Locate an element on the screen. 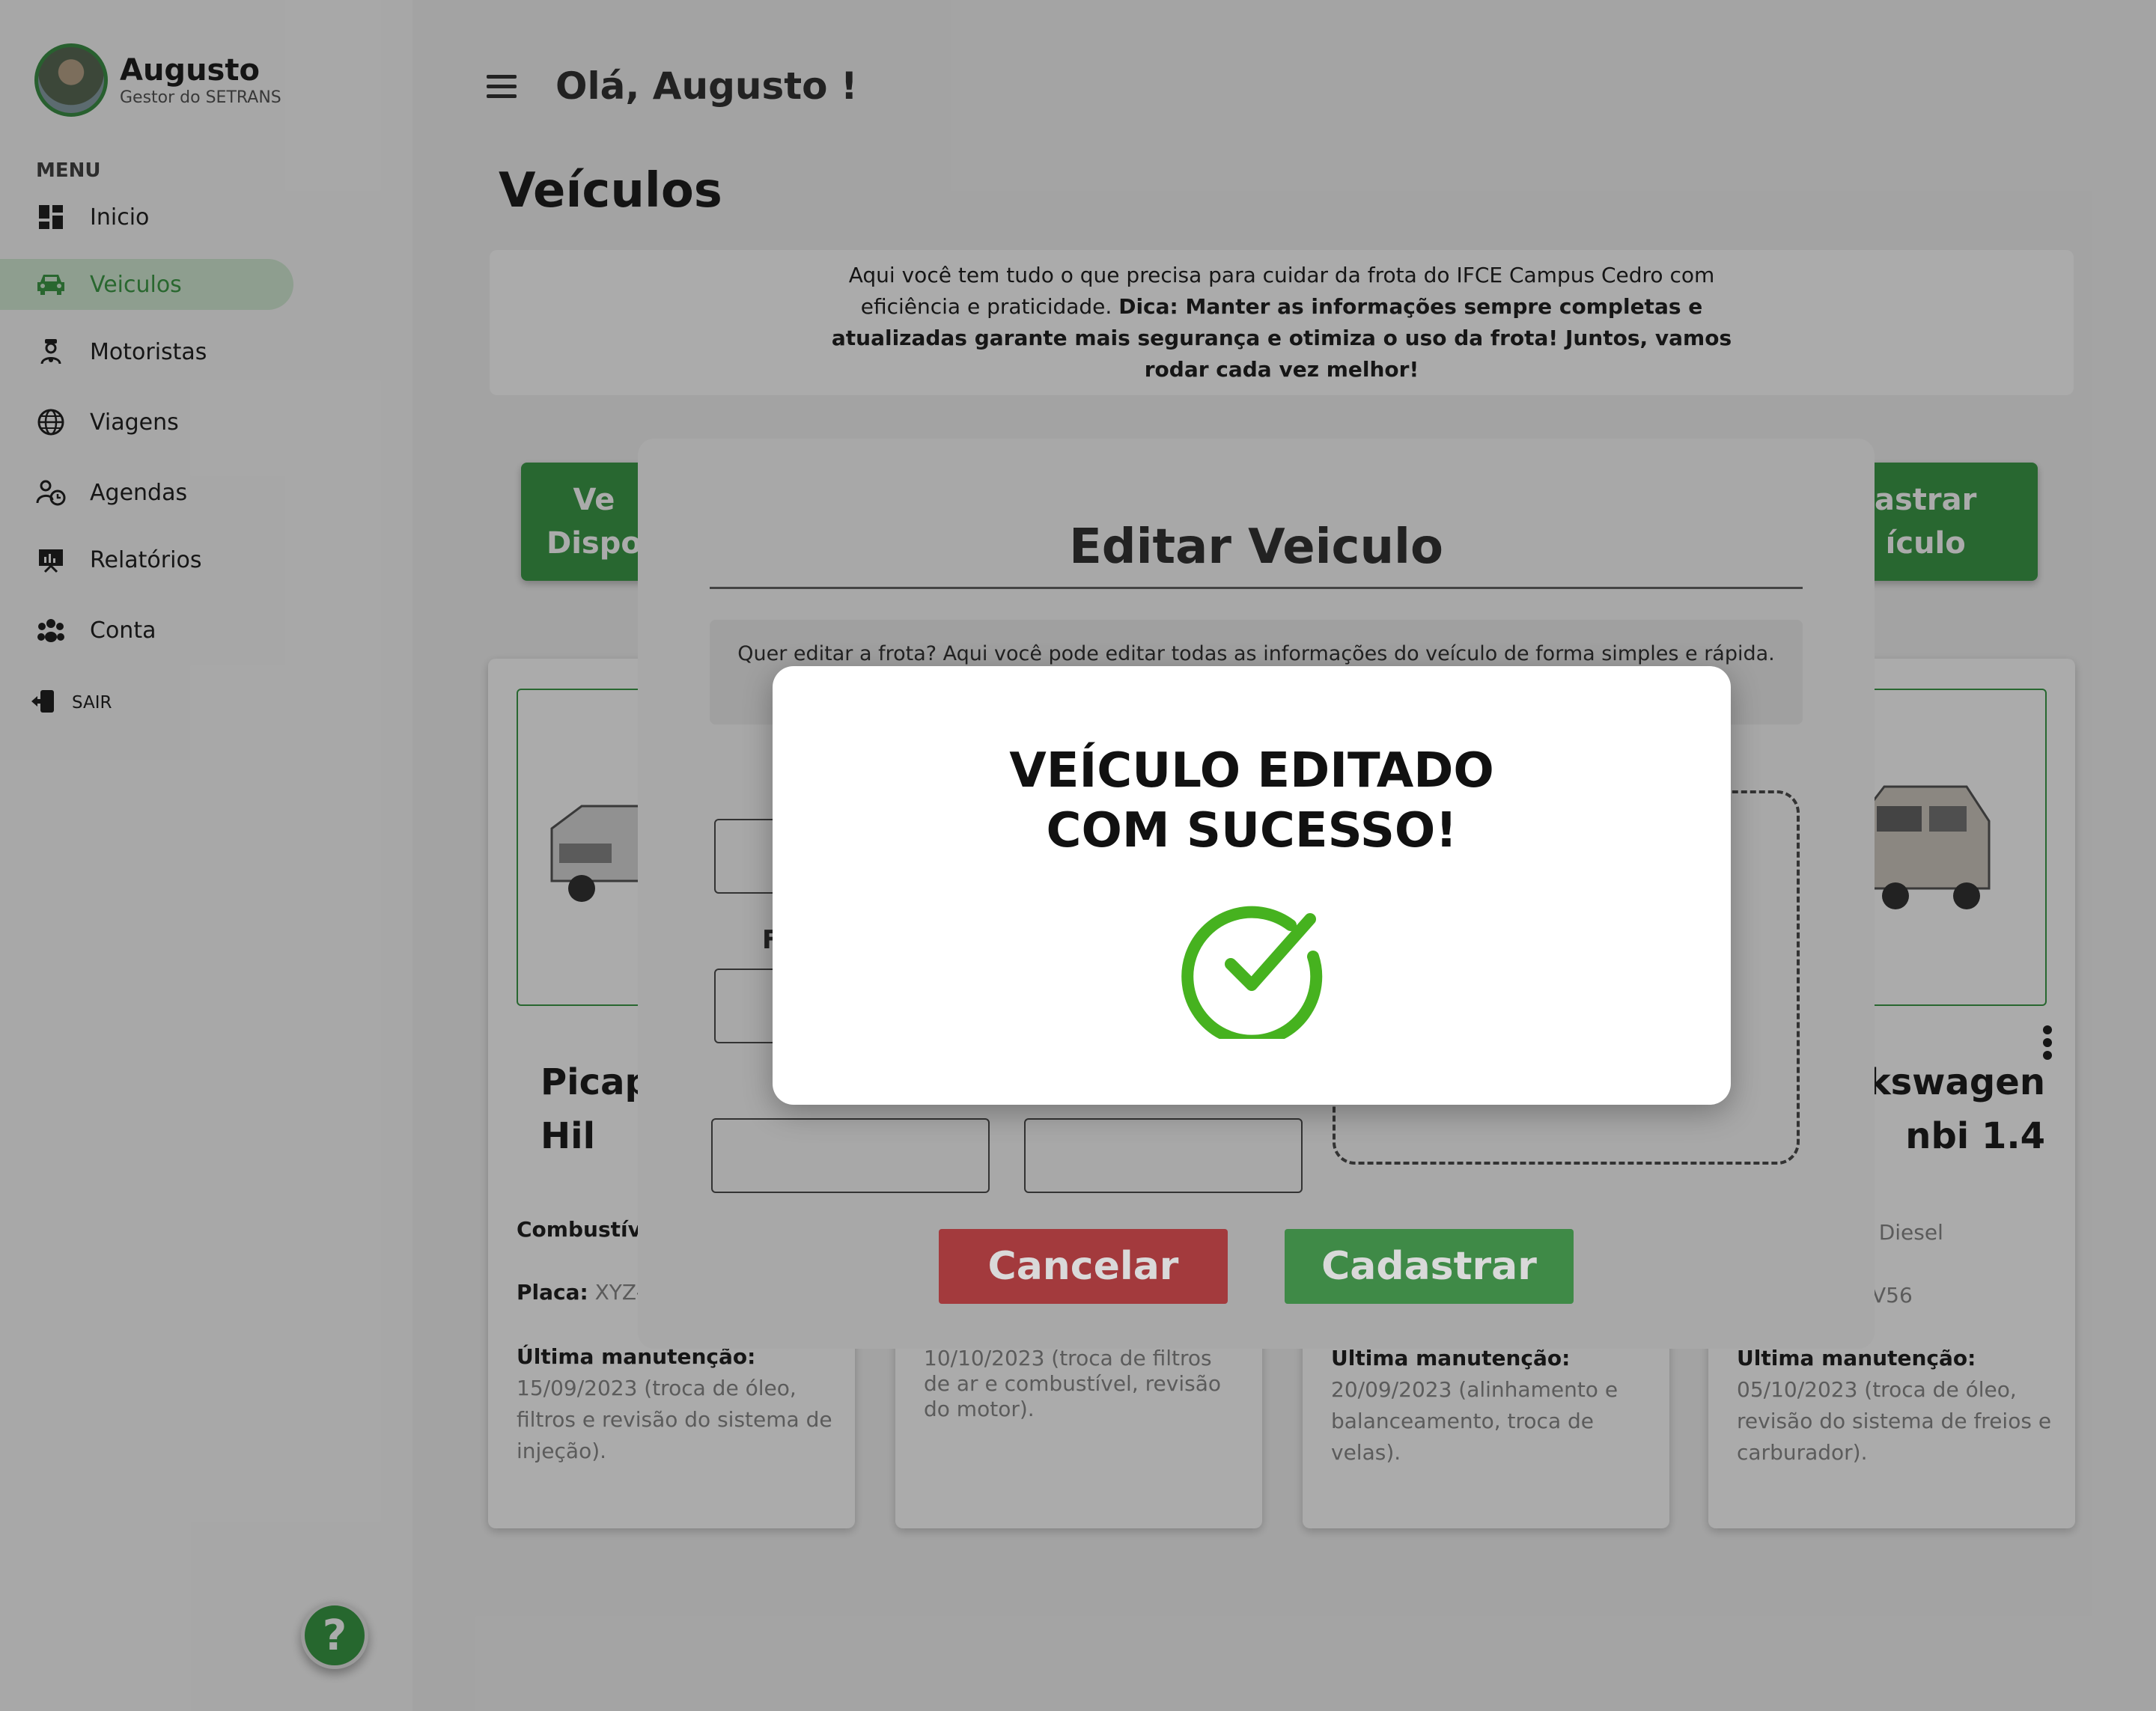 This screenshot has height=1711, width=2156. divider is located at coordinates (1256, 588).